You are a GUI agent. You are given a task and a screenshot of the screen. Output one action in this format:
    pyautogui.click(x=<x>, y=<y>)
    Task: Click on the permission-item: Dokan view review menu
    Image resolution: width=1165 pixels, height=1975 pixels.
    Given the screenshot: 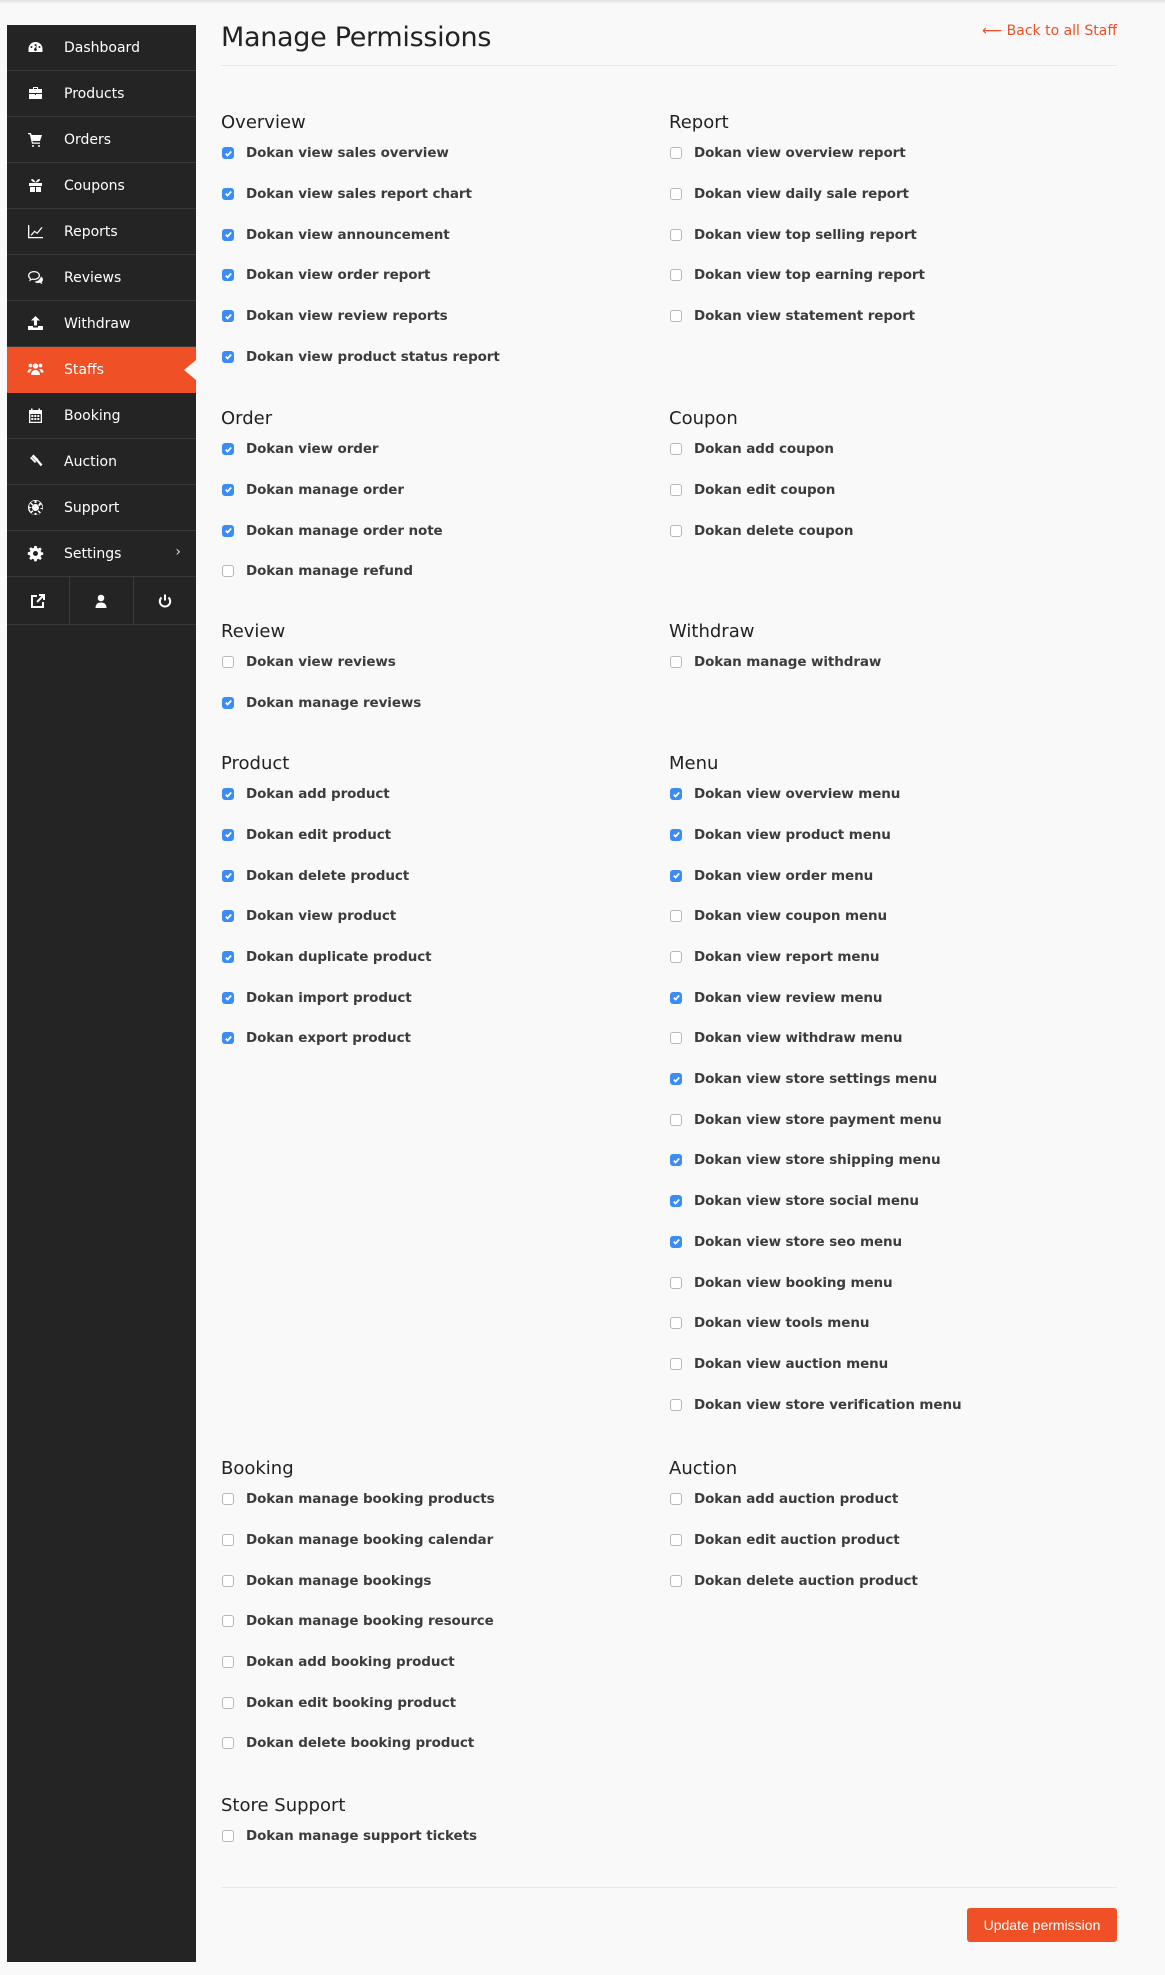 What is the action you would take?
    pyautogui.click(x=889, y=997)
    